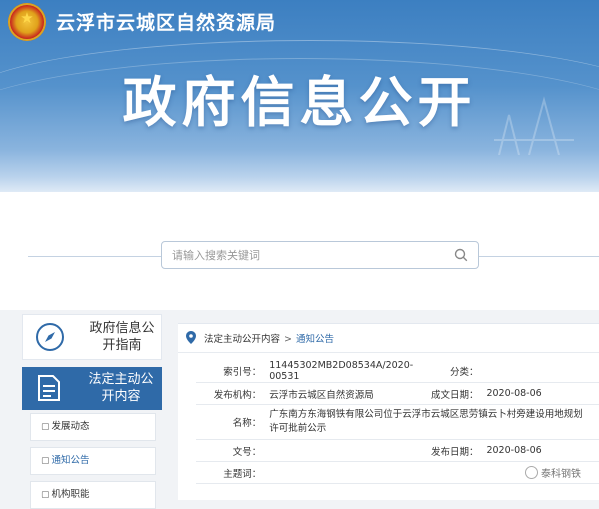 The width and height of the screenshot is (599, 509). Describe the element at coordinates (70, 426) in the screenshot. I see `sidebar-item-label: 发展动态` at that location.